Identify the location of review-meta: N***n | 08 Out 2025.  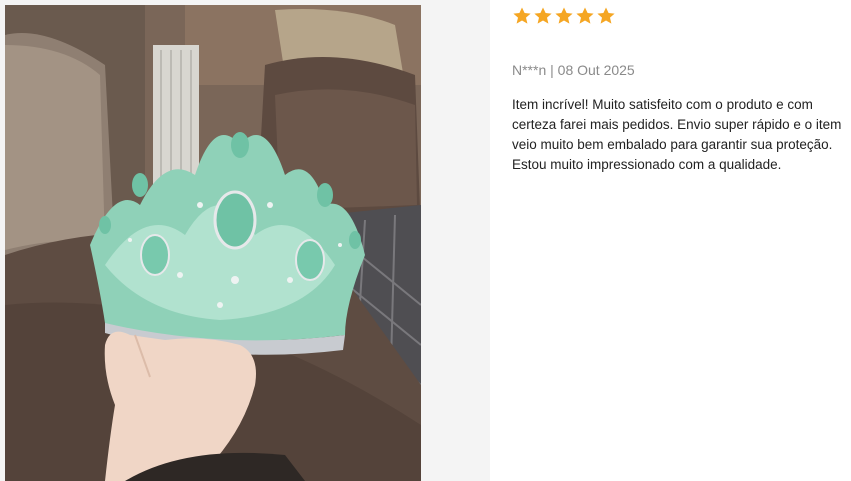
(573, 70).